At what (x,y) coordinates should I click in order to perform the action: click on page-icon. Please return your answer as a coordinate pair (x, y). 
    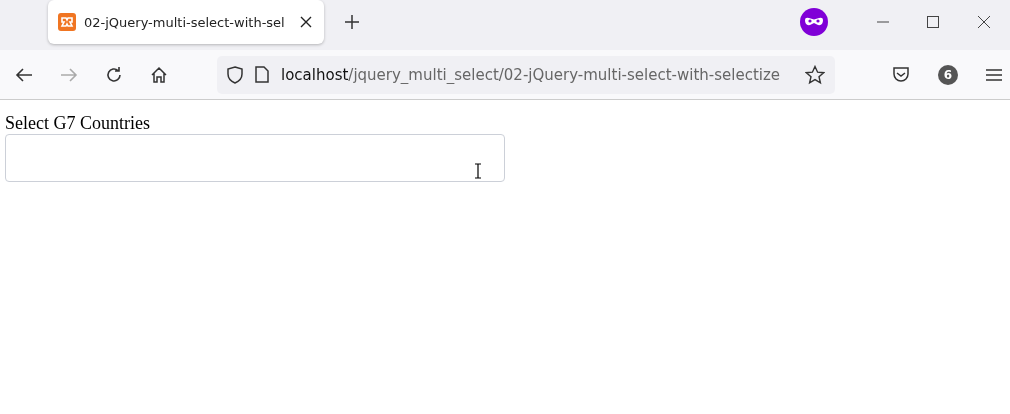
    Looking at the image, I should click on (262, 74).